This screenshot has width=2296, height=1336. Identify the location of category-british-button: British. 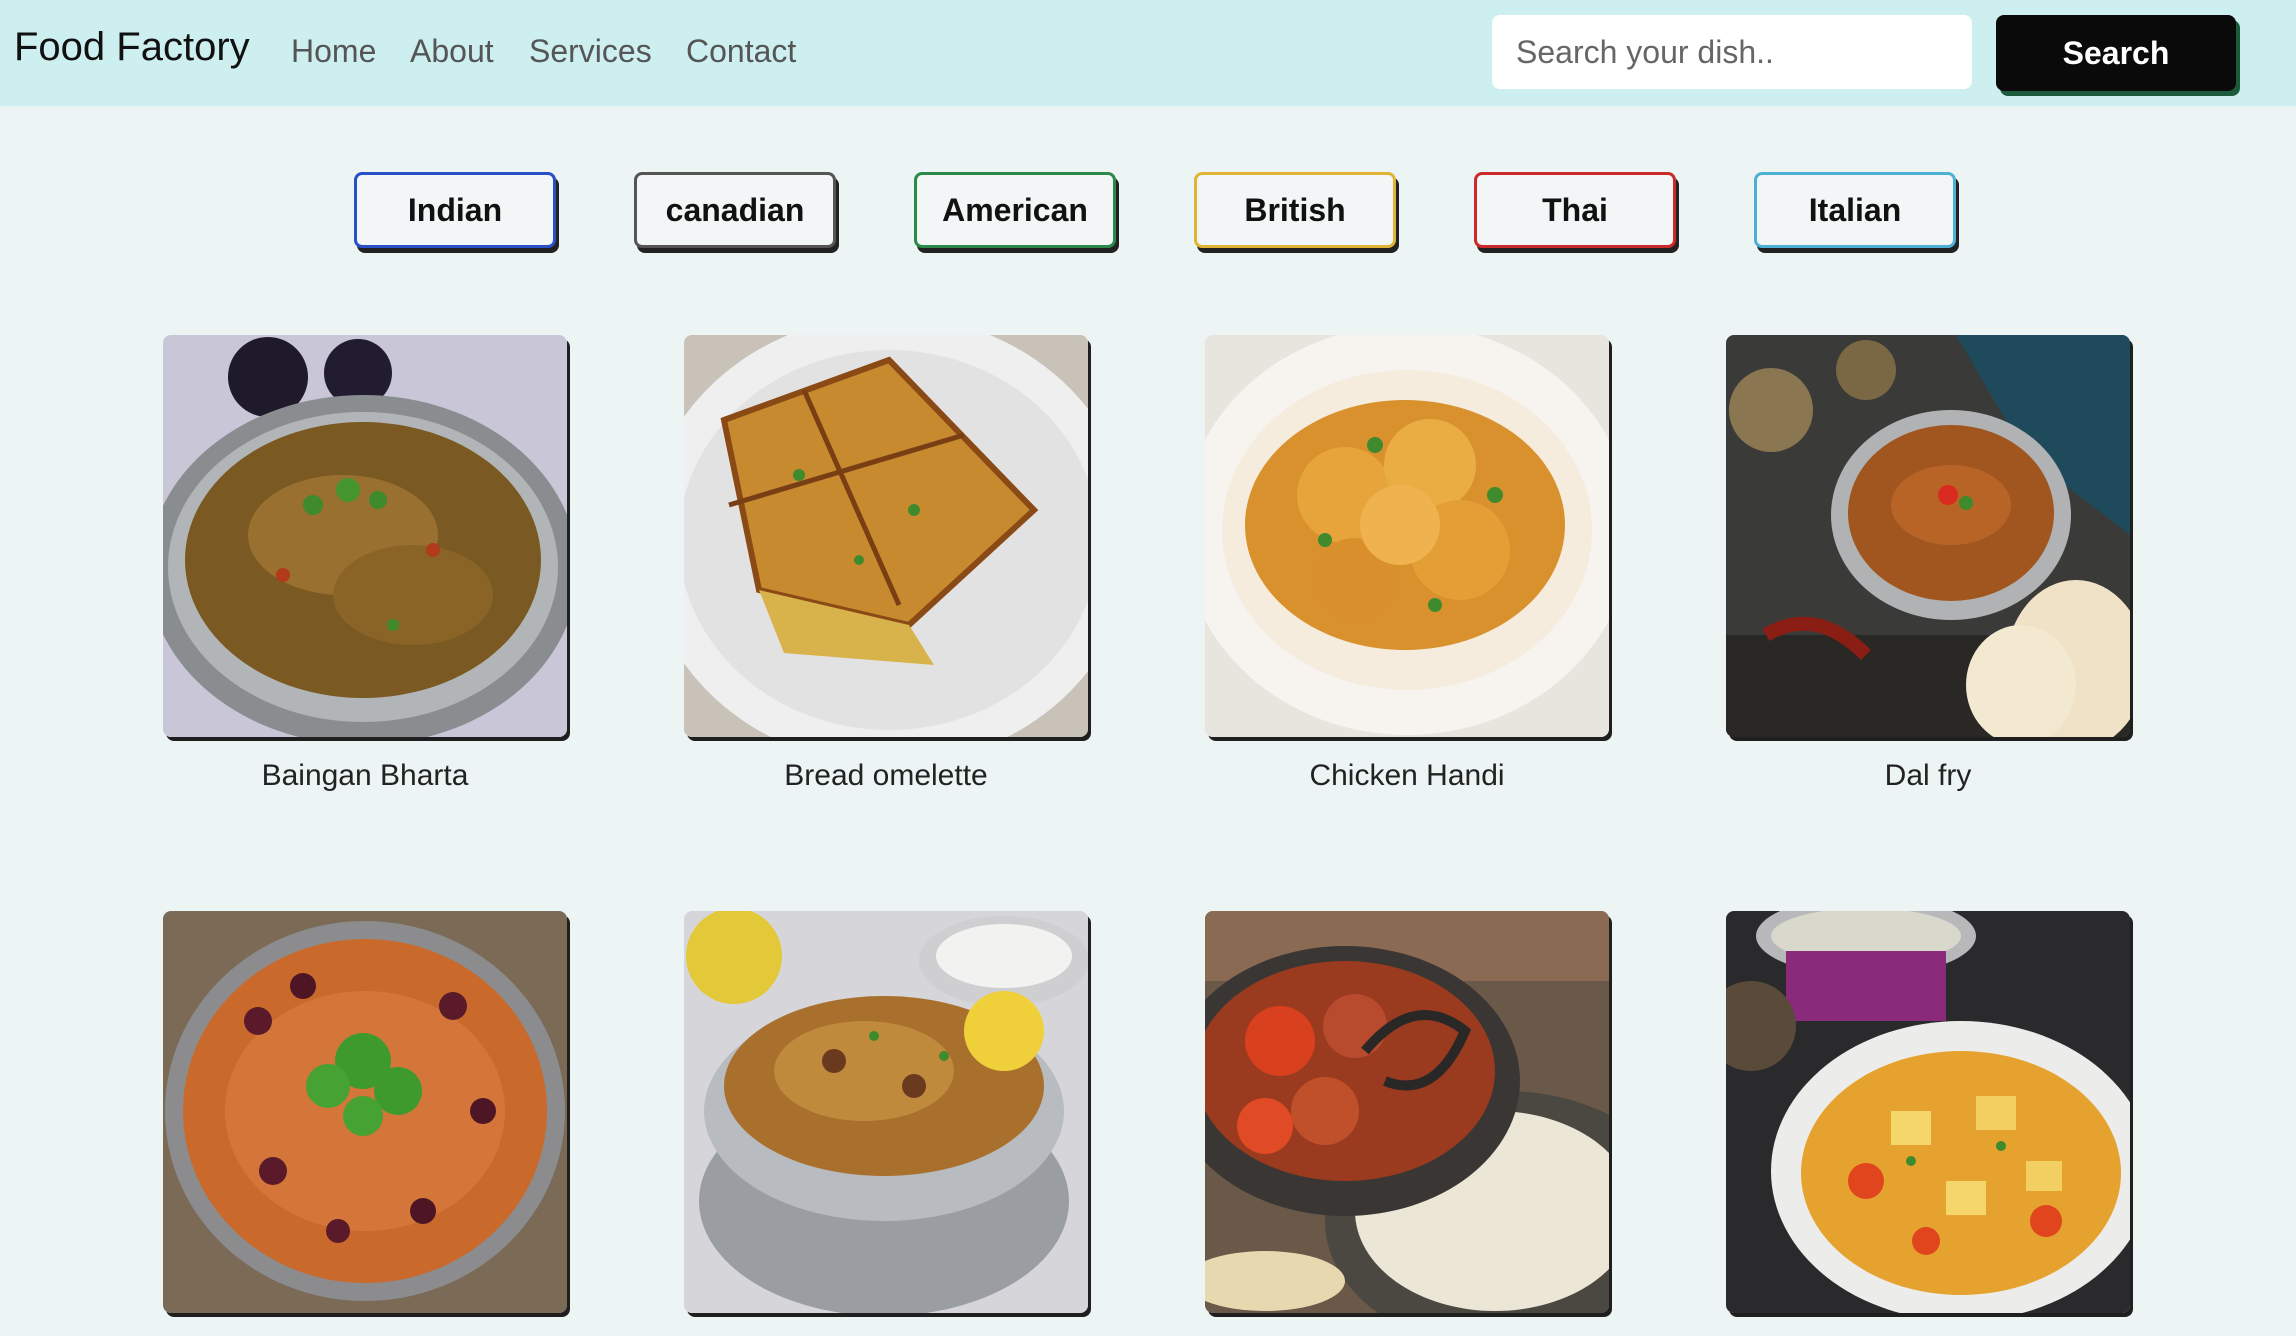
(1295, 210).